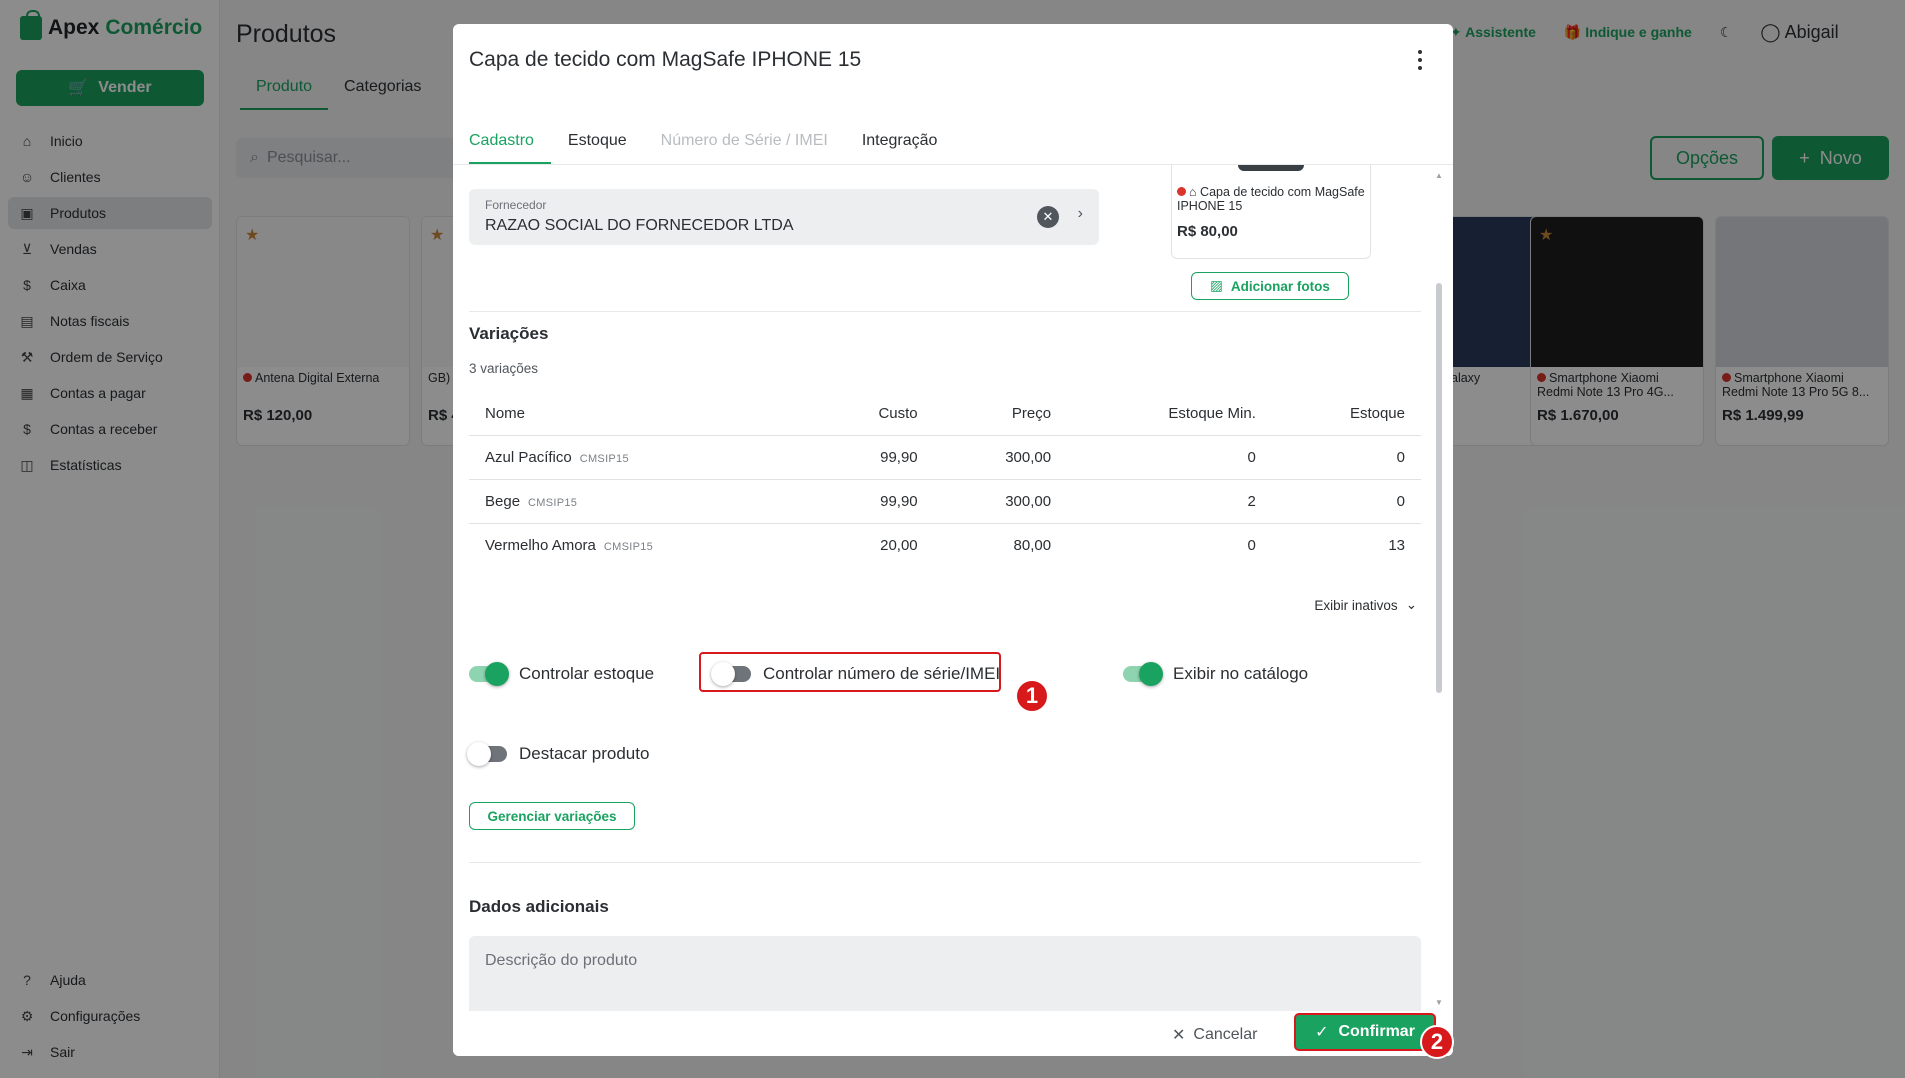 This screenshot has width=1905, height=1078. What do you see at coordinates (540, 545) in the screenshot?
I see `variation-name: Vermelho Amora` at bounding box center [540, 545].